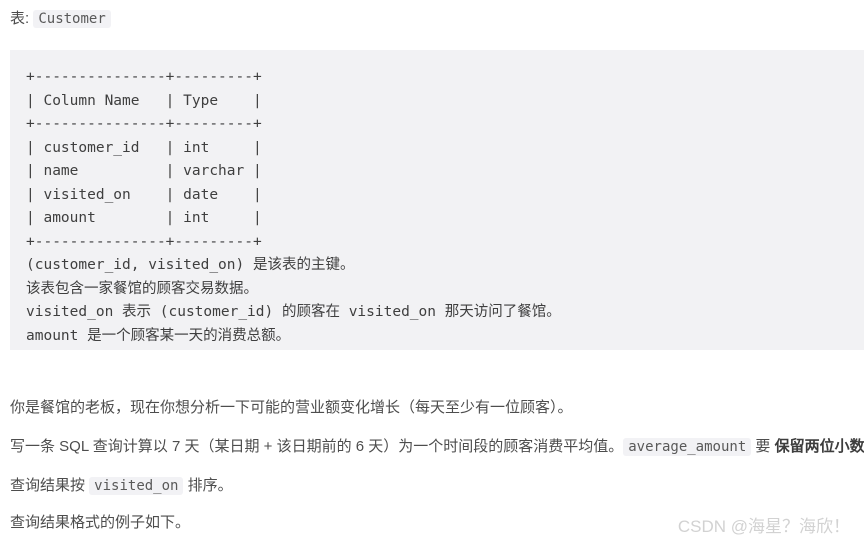 This screenshot has height=547, width=864. Describe the element at coordinates (208, 485) in the screenshot. I see `order-by-suffix: 排序。` at that location.